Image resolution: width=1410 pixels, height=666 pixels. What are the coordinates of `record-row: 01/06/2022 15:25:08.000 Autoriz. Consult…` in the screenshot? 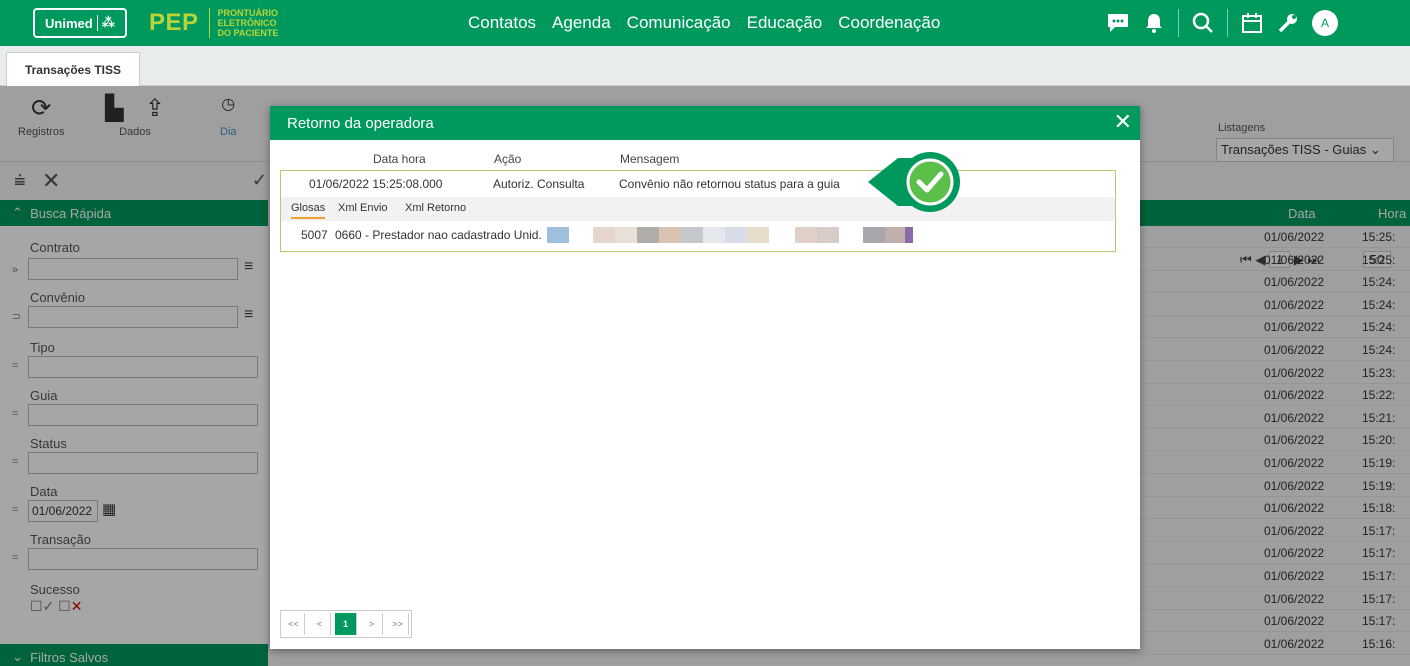 It's located at (698, 183).